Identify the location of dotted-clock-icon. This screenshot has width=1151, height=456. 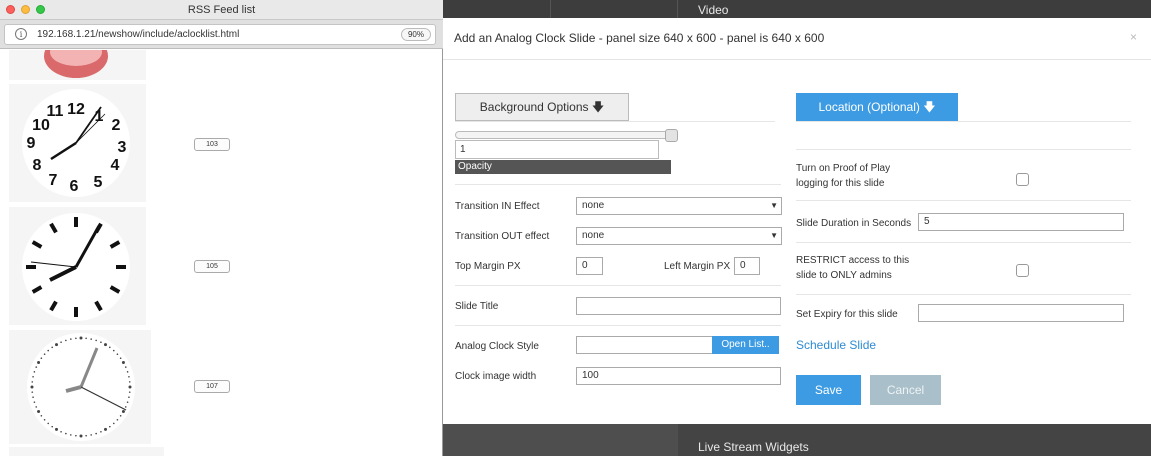
(81, 387).